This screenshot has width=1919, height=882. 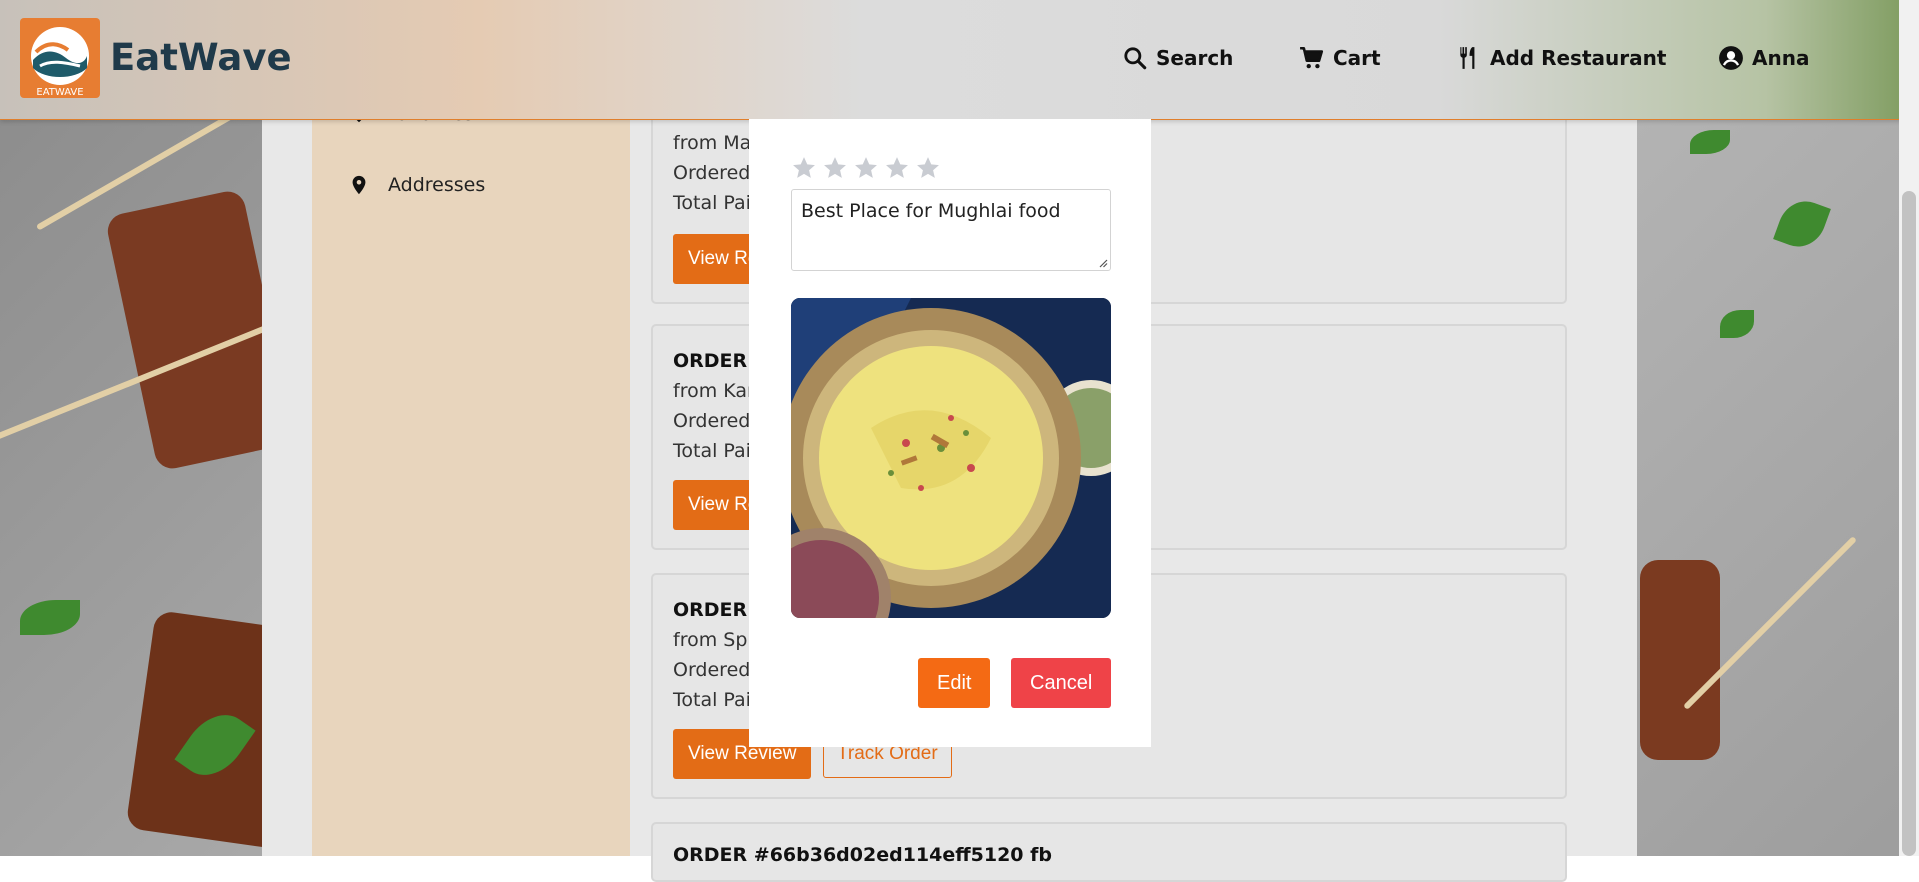 I want to click on sidebar-item-addresses: Addresses, so click(x=416, y=185).